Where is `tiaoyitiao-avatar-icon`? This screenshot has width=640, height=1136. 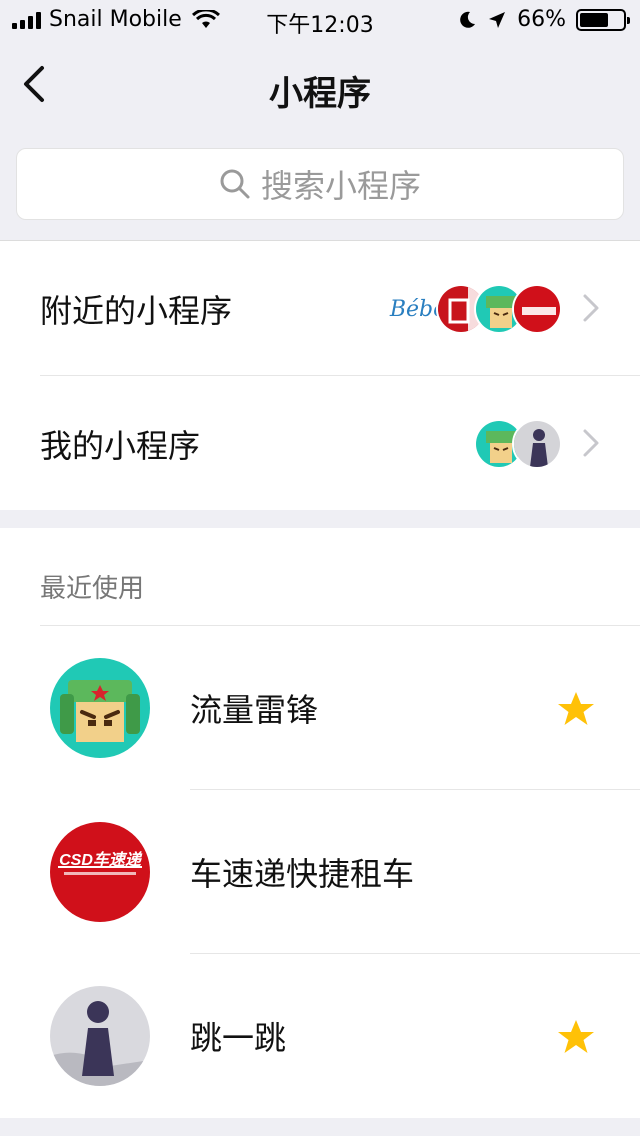 tiaoyitiao-avatar-icon is located at coordinates (100, 1036).